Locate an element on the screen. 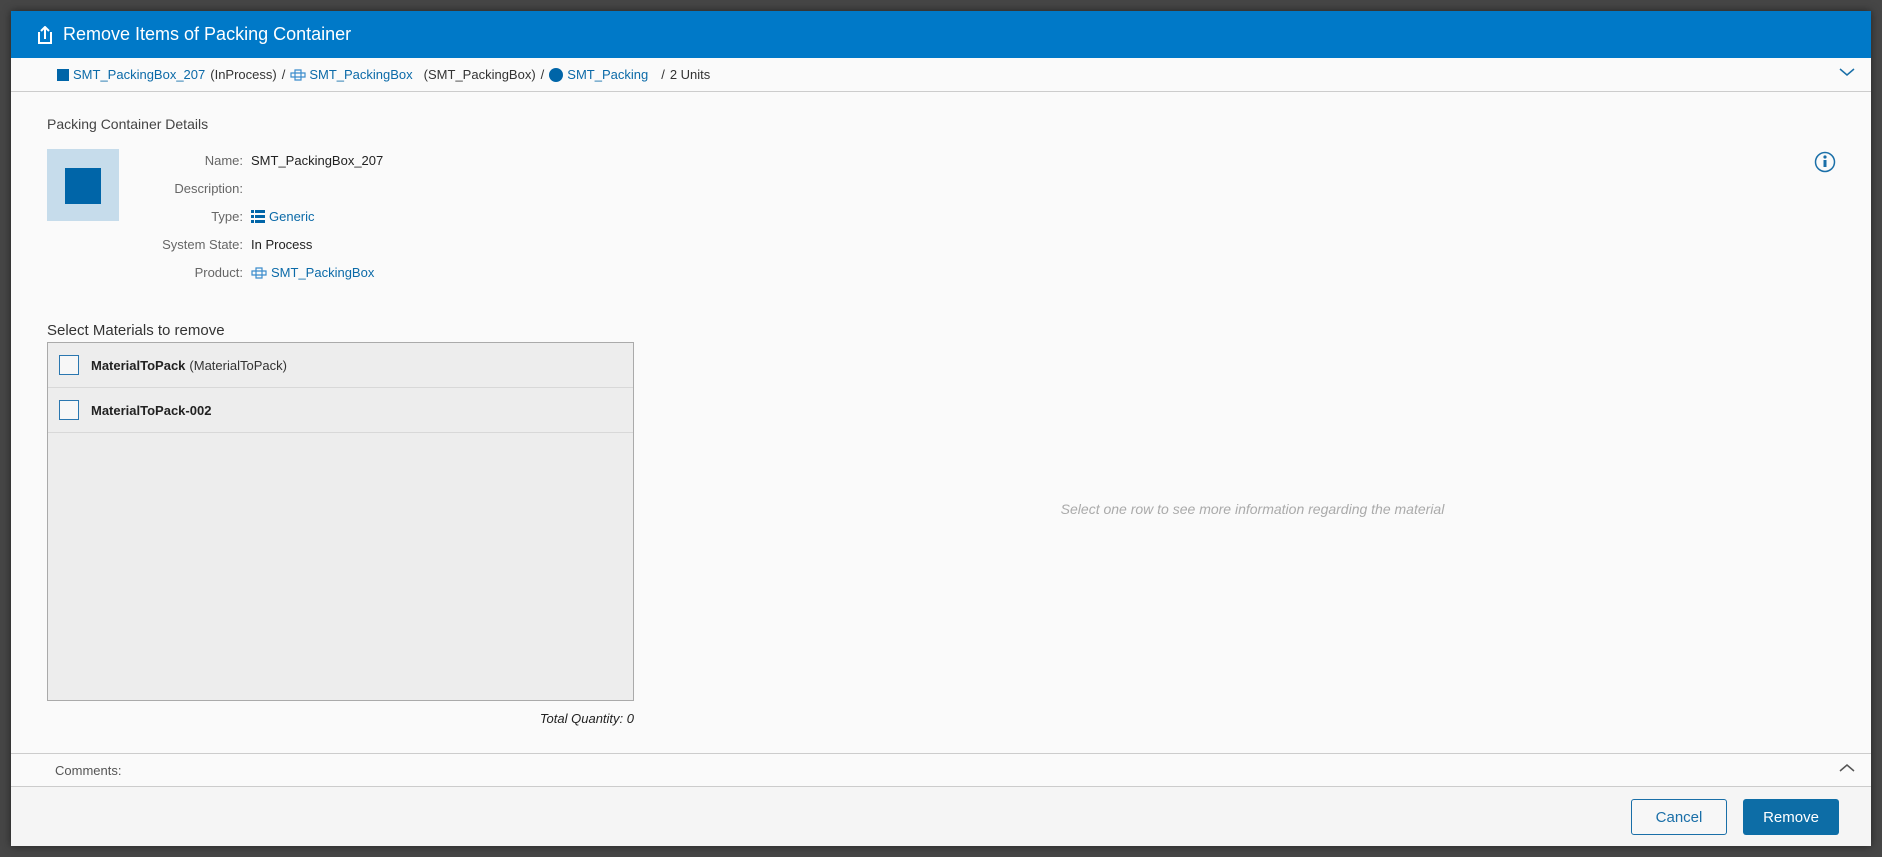  value: In Process is located at coordinates (282, 244).